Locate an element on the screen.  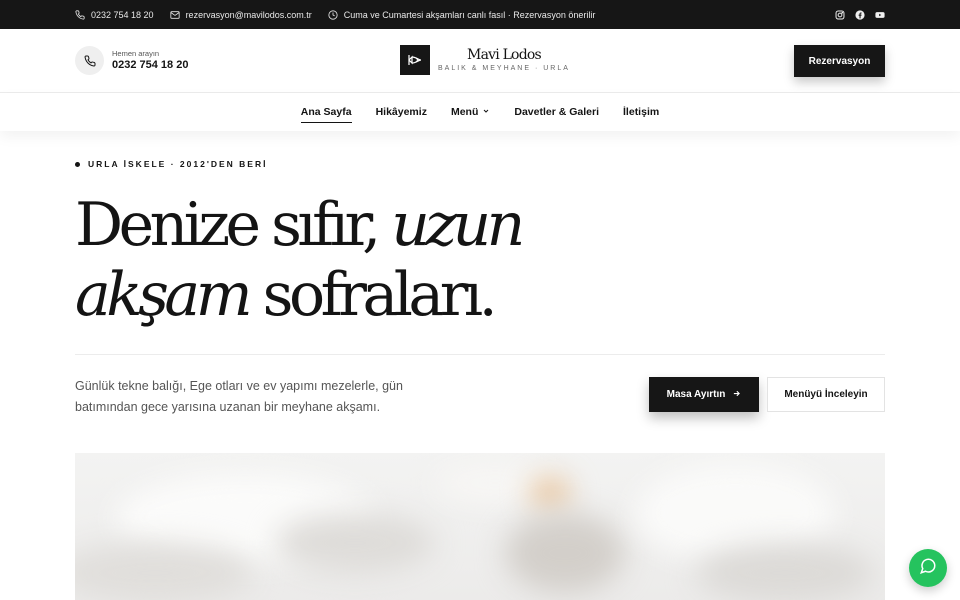
nav-item-menu: Menü is located at coordinates (470, 112).